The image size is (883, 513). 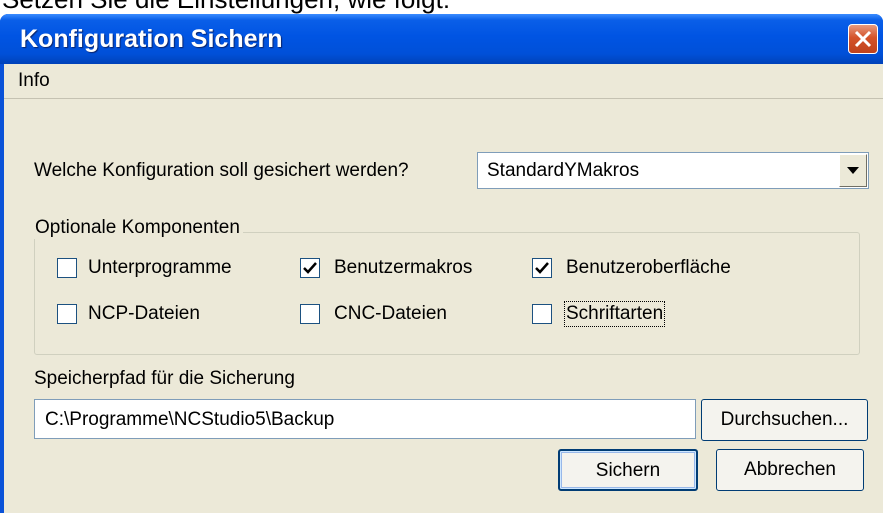 I want to click on optional-components-legend: Optionale Komponenten, so click(x=137, y=228).